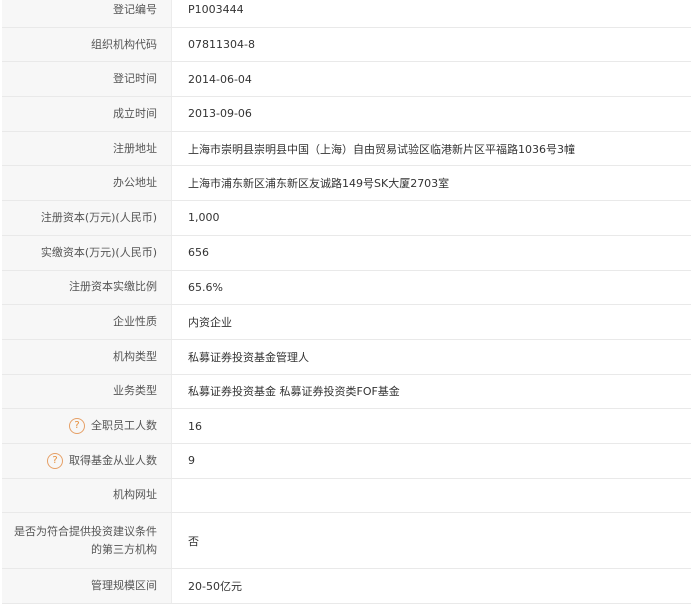 This screenshot has width=691, height=604. What do you see at coordinates (87, 391) in the screenshot?
I see `row-label: 业务类型` at bounding box center [87, 391].